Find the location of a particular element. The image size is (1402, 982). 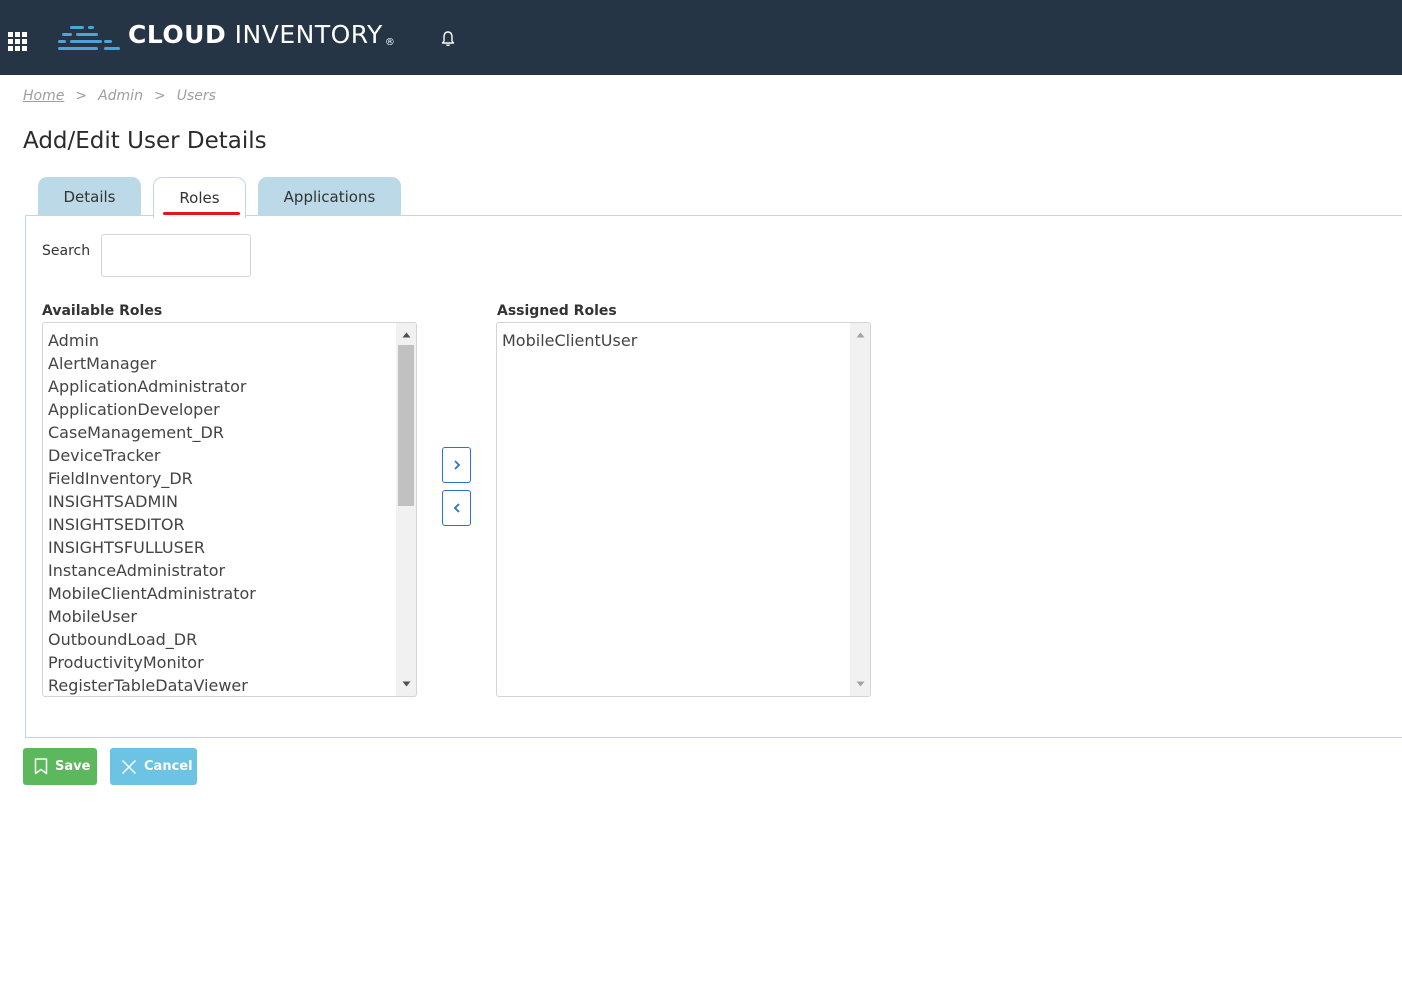

role-option: MobileClientUser is located at coordinates (675, 340).